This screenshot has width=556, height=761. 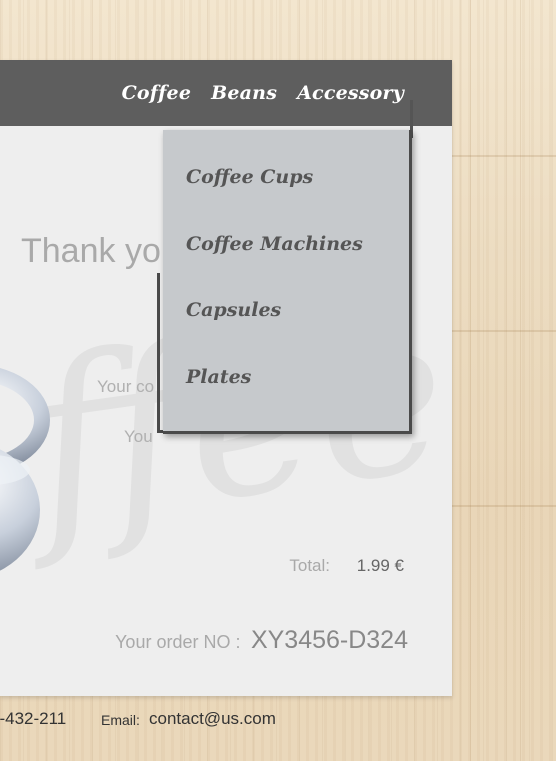 What do you see at coordinates (350, 93) in the screenshot?
I see `nav-accessory: Accessory` at bounding box center [350, 93].